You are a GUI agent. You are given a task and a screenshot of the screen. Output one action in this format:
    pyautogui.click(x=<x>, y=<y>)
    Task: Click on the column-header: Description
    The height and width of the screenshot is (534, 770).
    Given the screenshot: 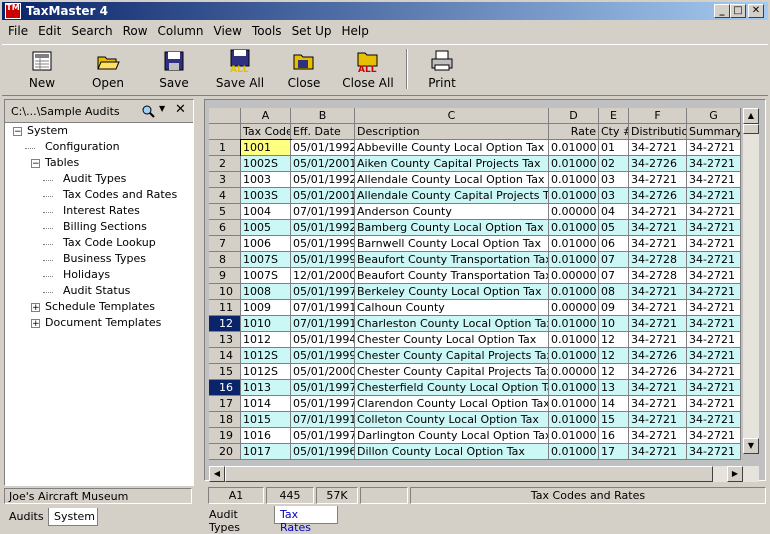 What is the action you would take?
    pyautogui.click(x=452, y=132)
    